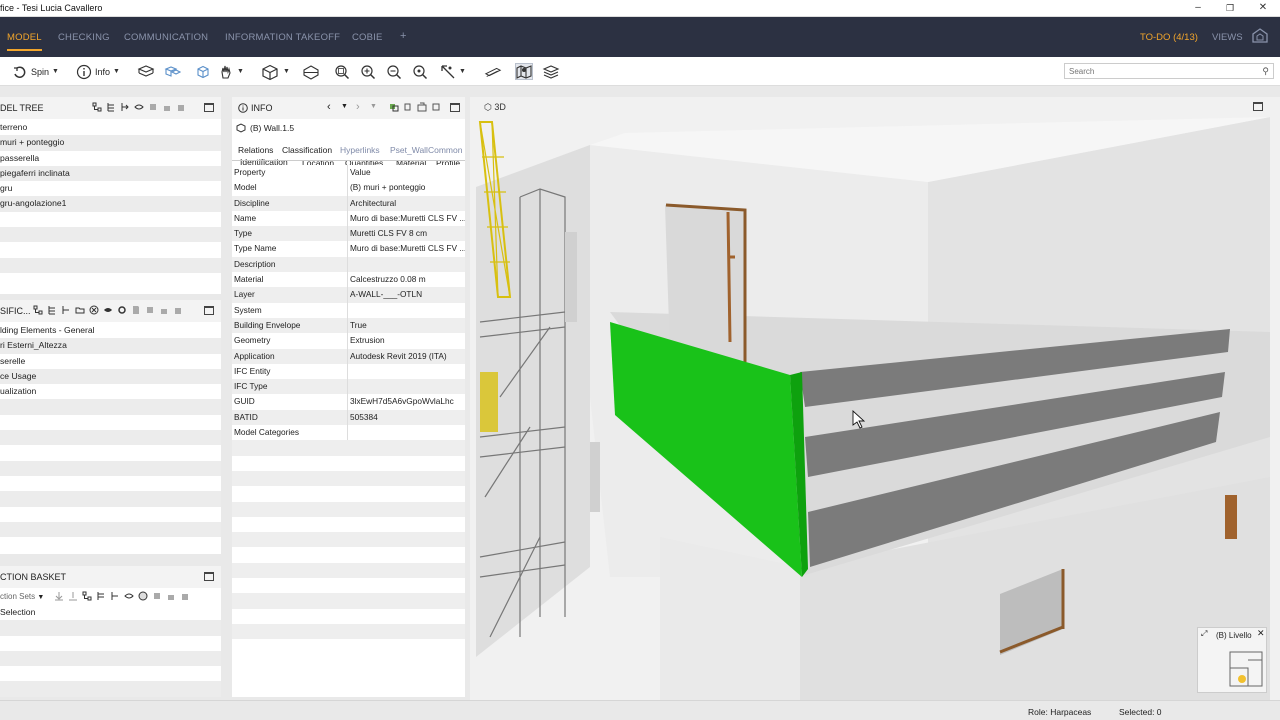 Image resolution: width=1280 pixels, height=720 pixels. I want to click on tab-relations: Relations, so click(255, 150).